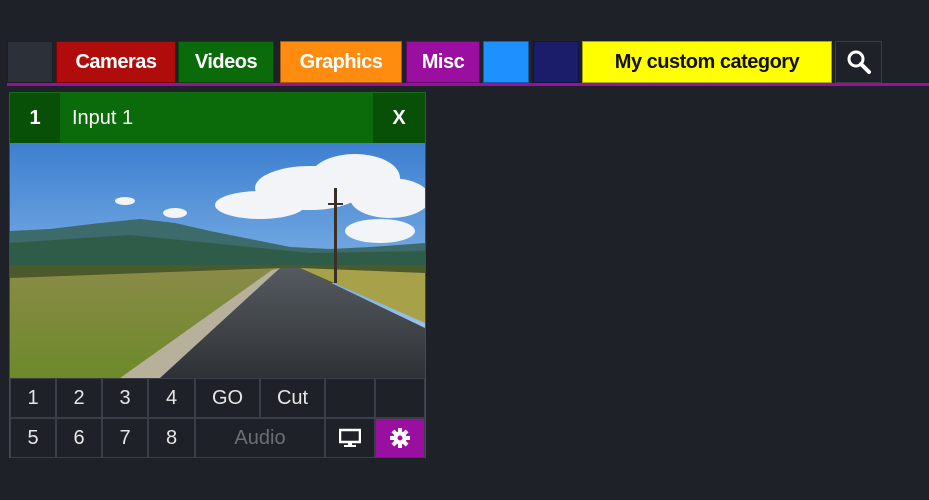 Image resolution: width=929 pixels, height=500 pixels. What do you see at coordinates (217, 118) in the screenshot?
I see `input-header: 1 Input 1 X` at bounding box center [217, 118].